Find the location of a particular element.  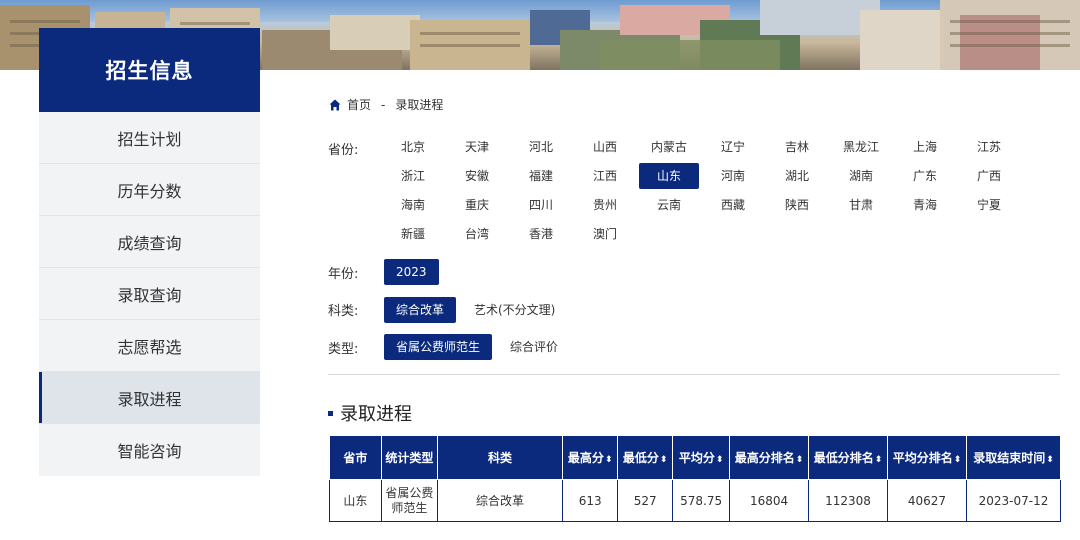

province-option: 吉林 is located at coordinates (797, 147).